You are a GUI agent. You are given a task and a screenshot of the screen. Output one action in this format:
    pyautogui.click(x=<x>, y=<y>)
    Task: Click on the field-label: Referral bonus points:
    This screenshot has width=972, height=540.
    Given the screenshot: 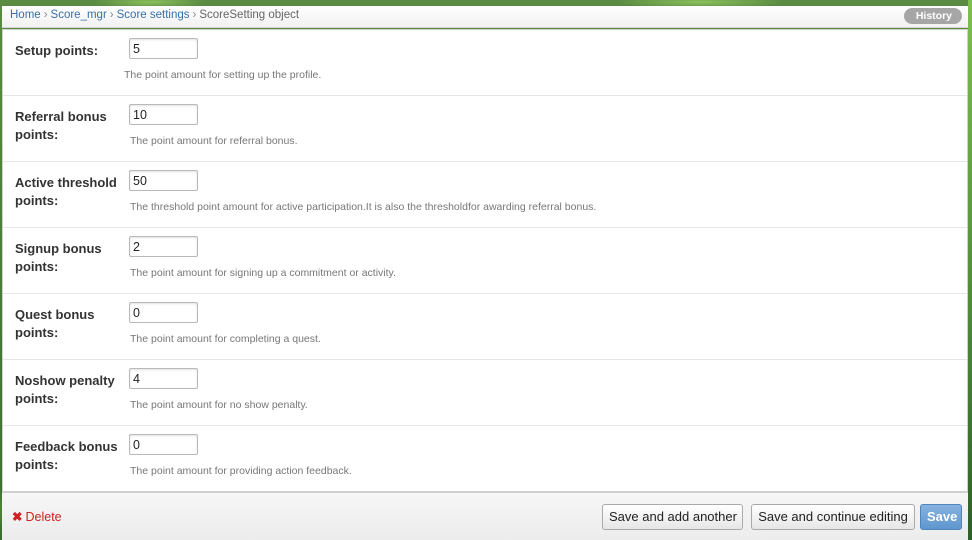 What is the action you would take?
    pyautogui.click(x=61, y=125)
    